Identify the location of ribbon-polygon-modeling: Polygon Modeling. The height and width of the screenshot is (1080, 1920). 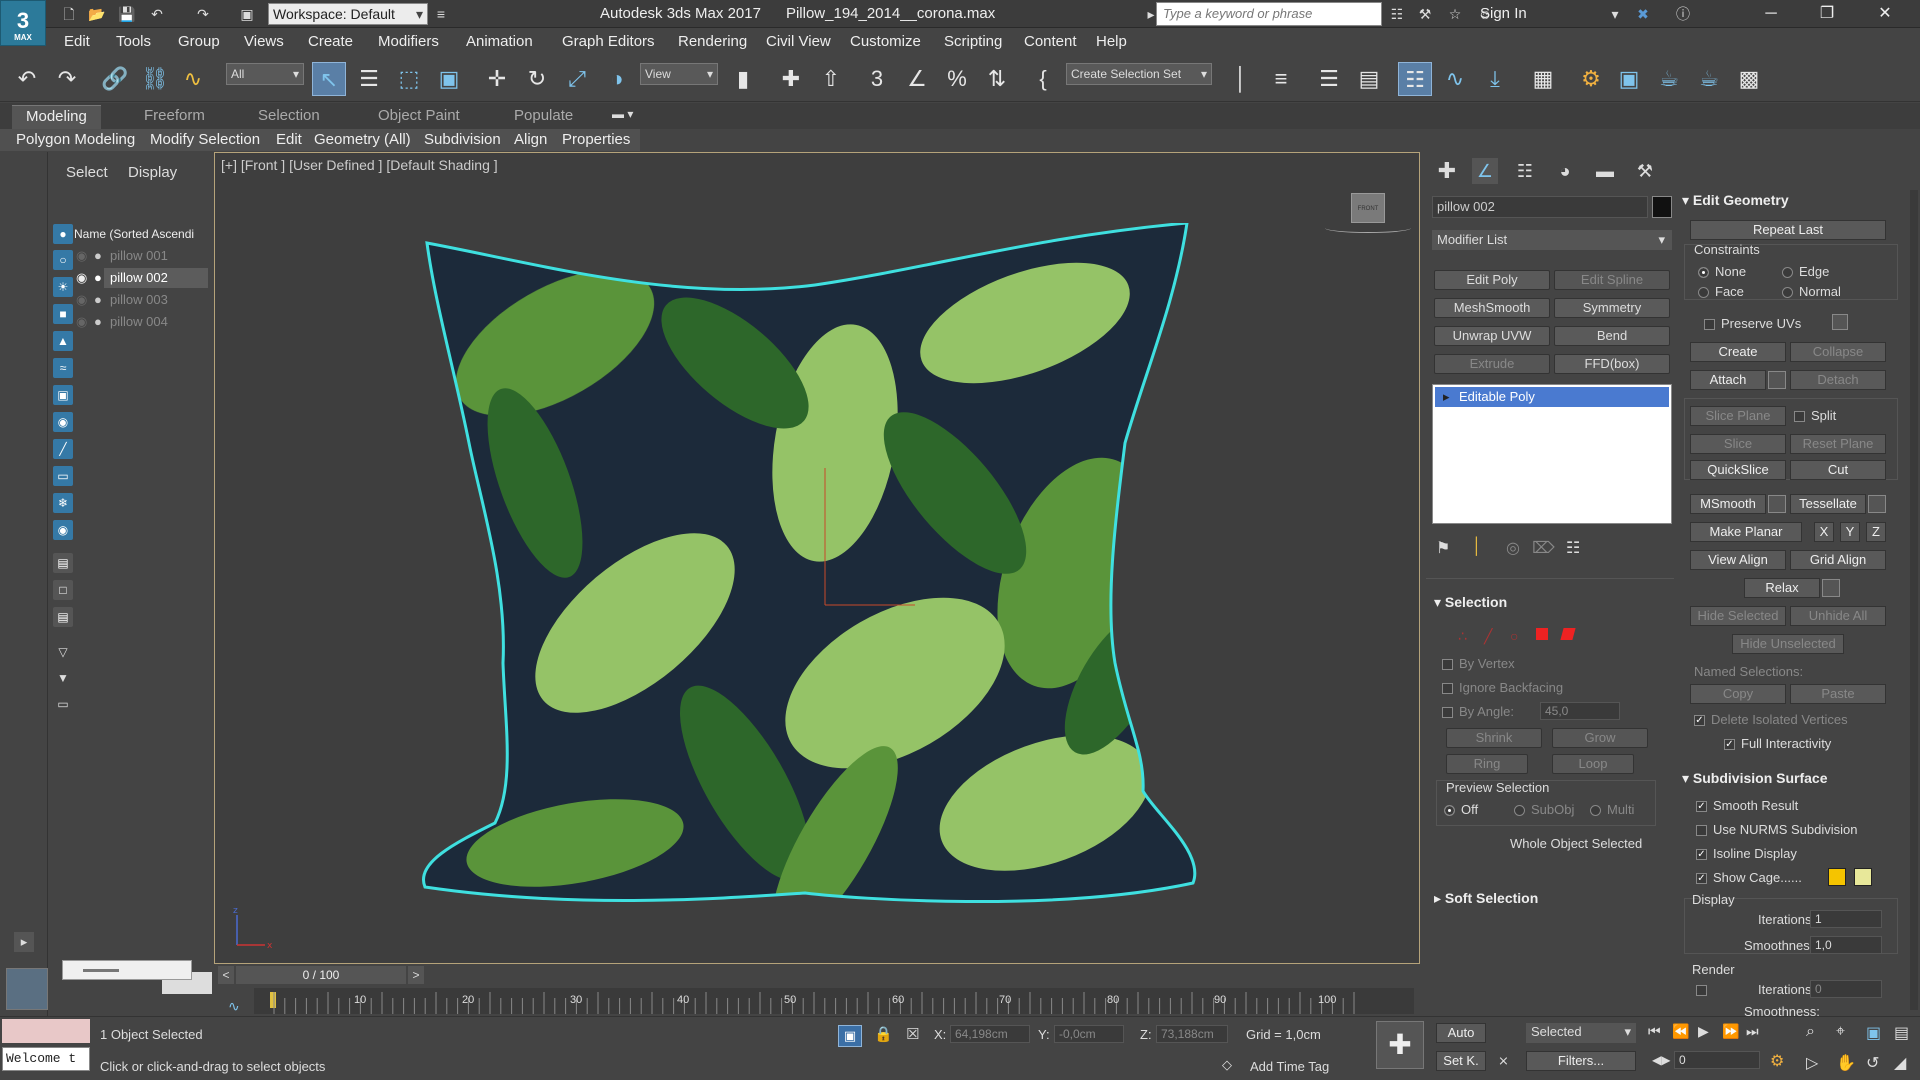
(75, 139).